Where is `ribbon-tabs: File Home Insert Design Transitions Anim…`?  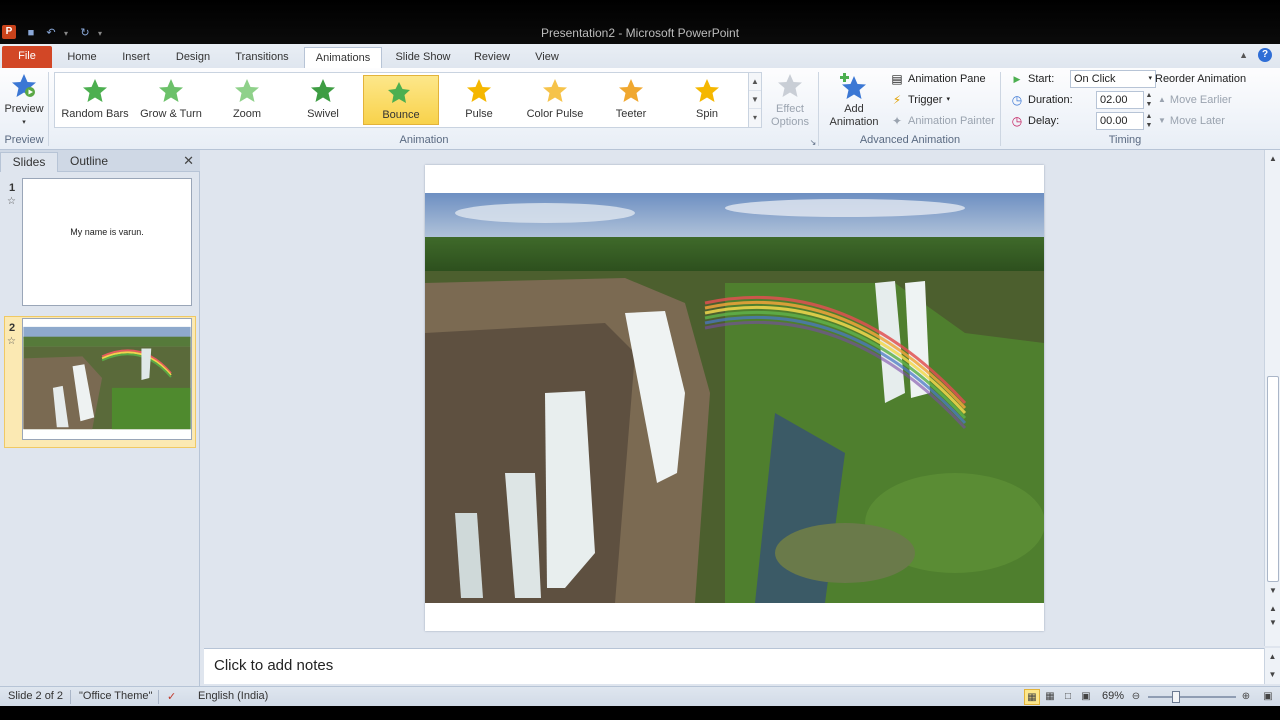
ribbon-tabs: File Home Insert Design Transitions Anim… is located at coordinates (640, 56).